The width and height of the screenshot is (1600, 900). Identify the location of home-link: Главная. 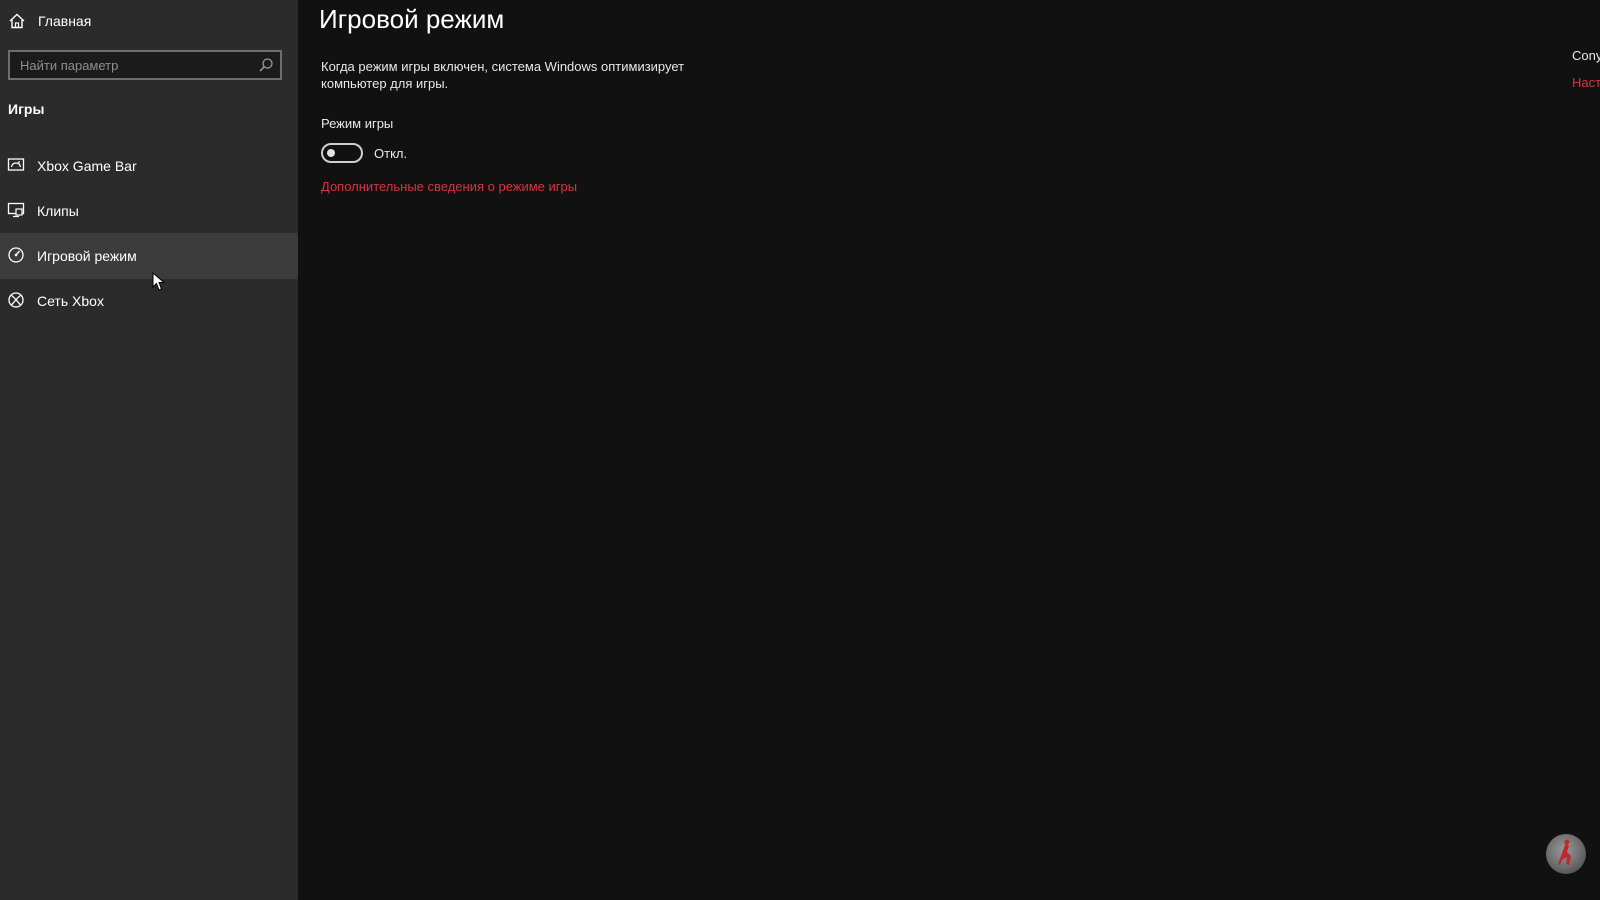
(149, 21).